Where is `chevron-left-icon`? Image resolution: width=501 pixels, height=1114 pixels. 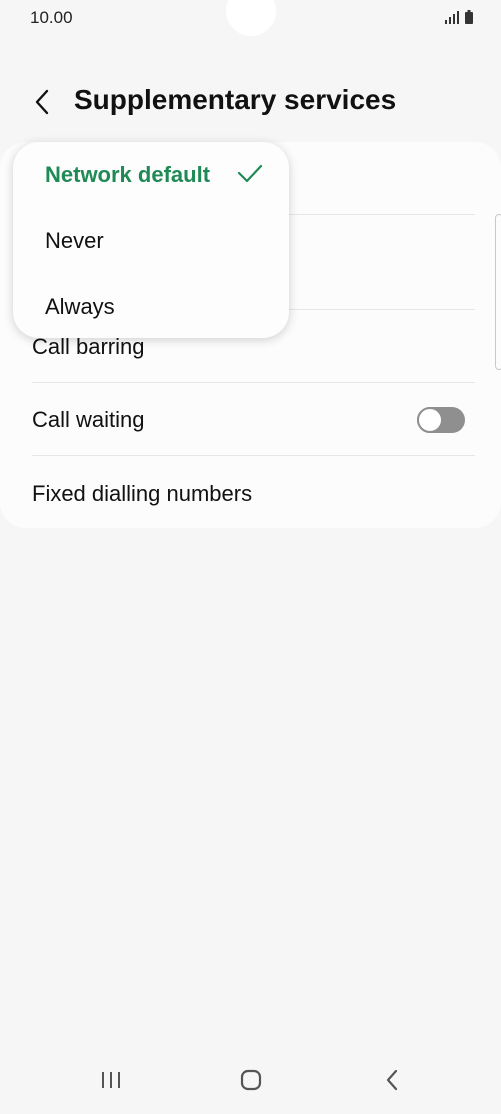 chevron-left-icon is located at coordinates (42, 102).